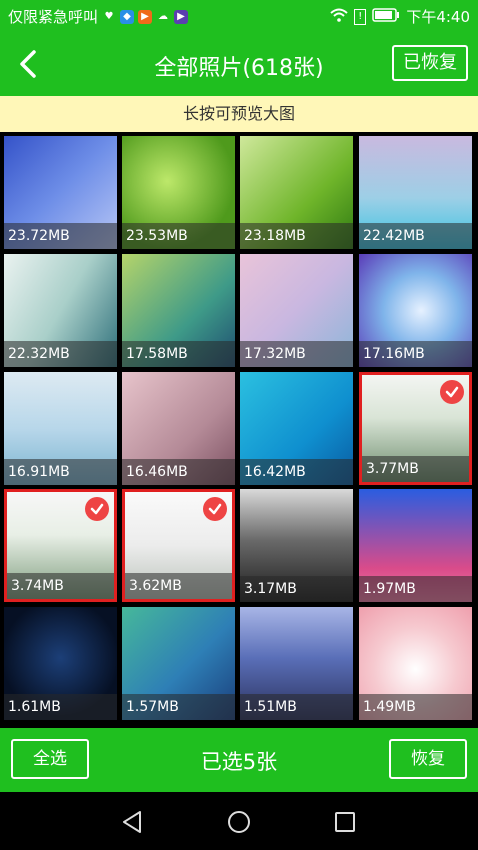  Describe the element at coordinates (296, 472) in the screenshot. I see `photo-size-label: 16.42MB` at that location.